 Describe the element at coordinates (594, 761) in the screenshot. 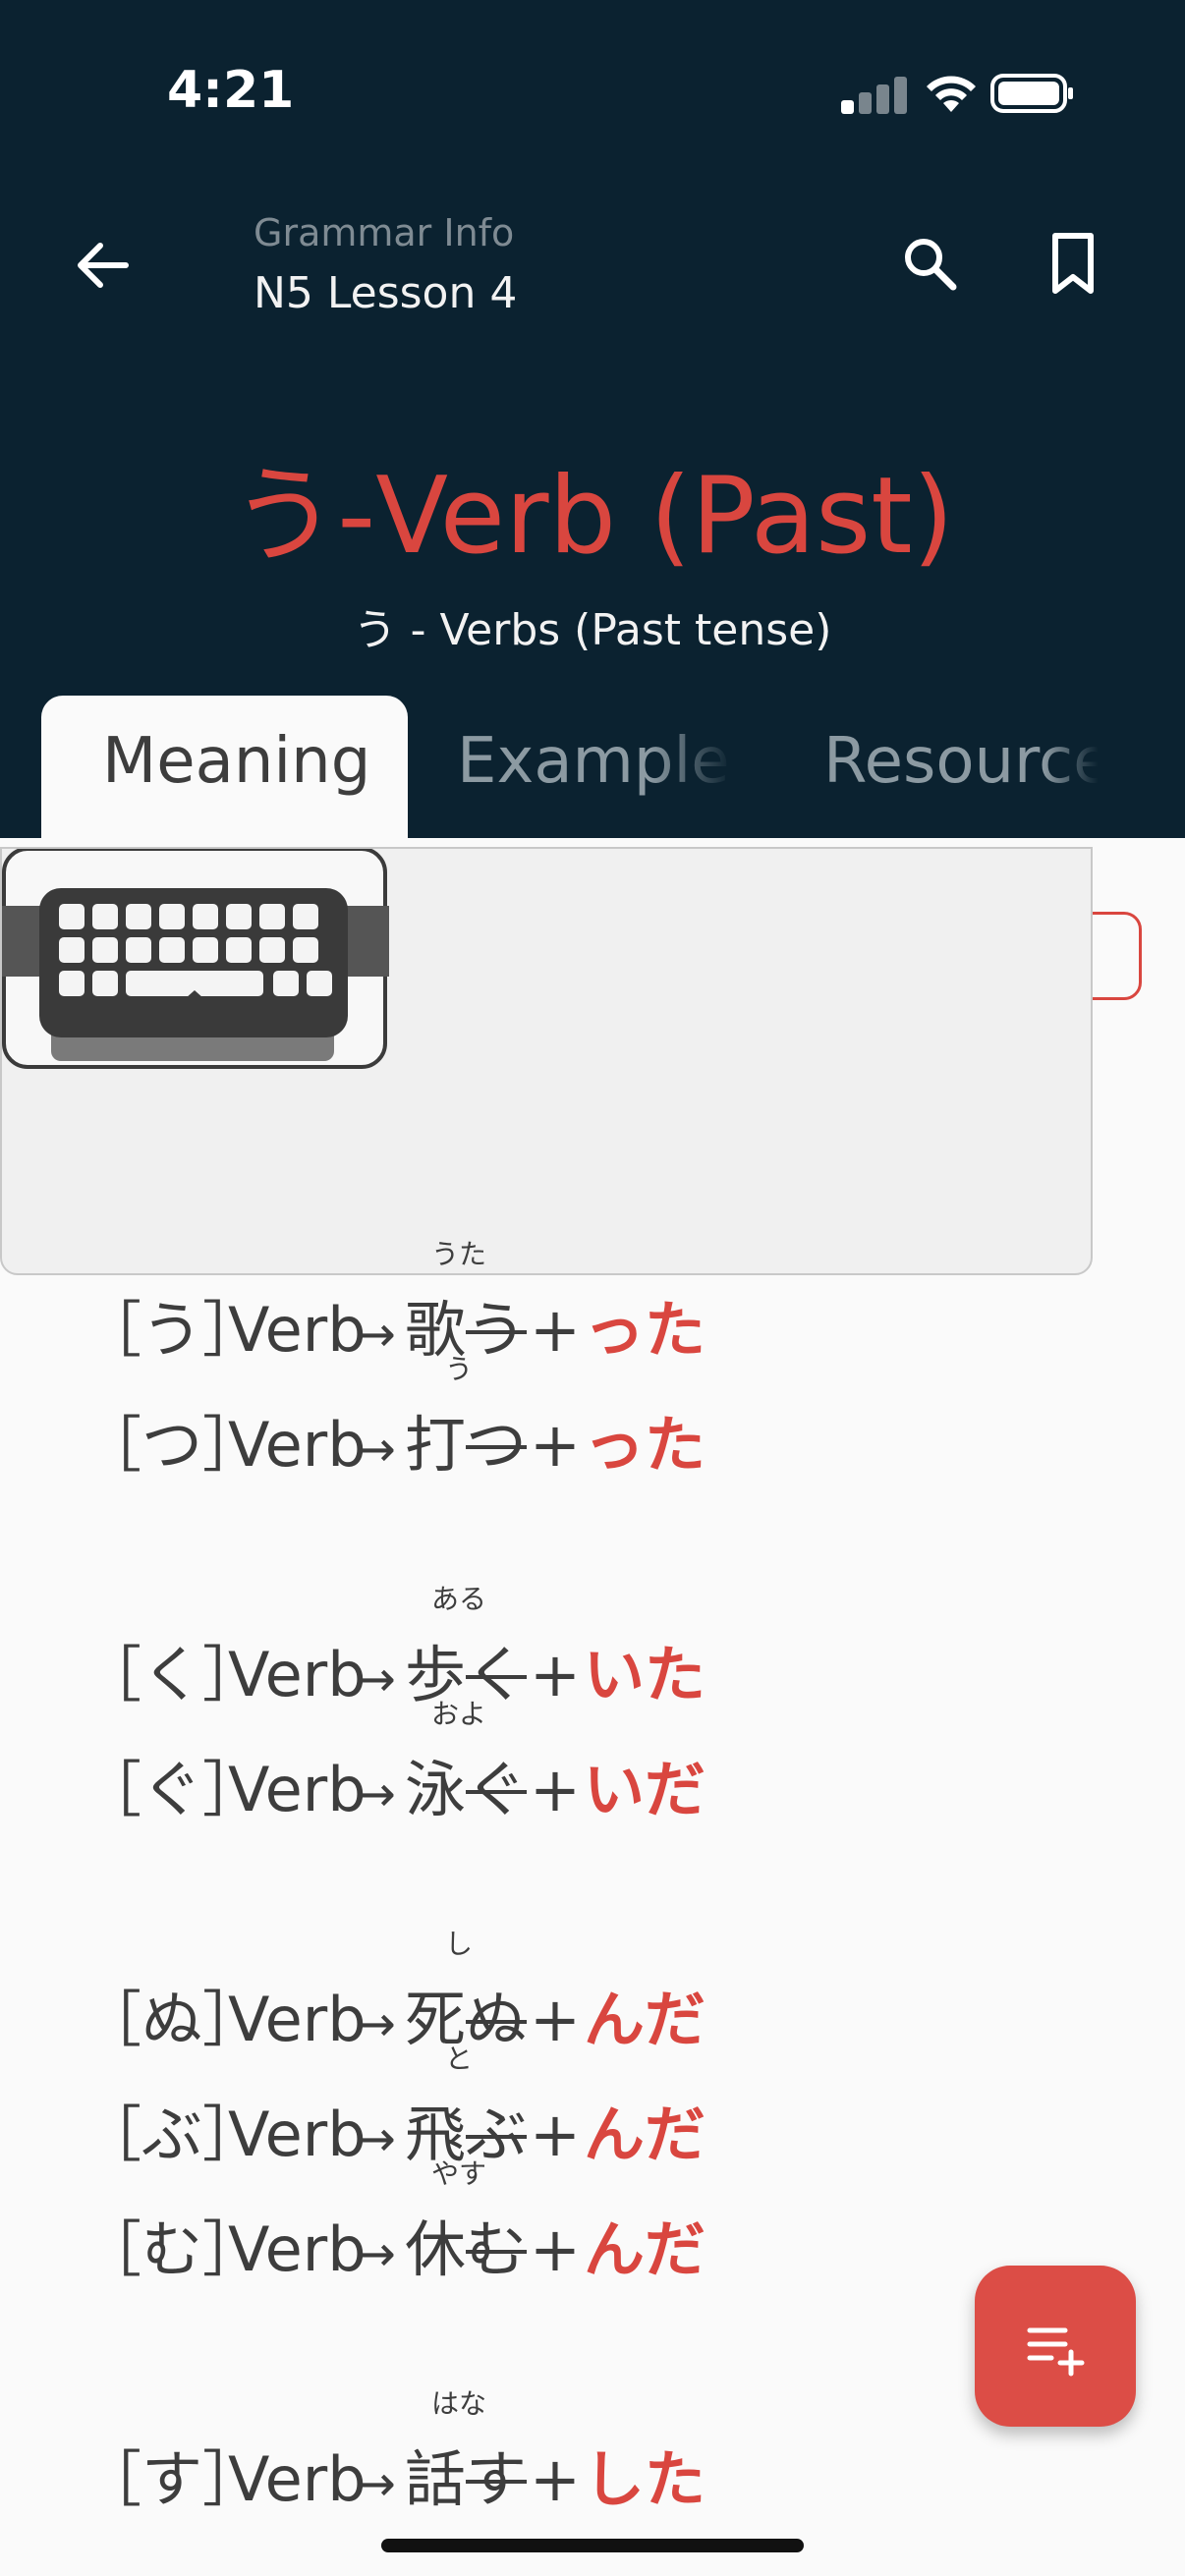

I see `tab-examples: Examples` at that location.